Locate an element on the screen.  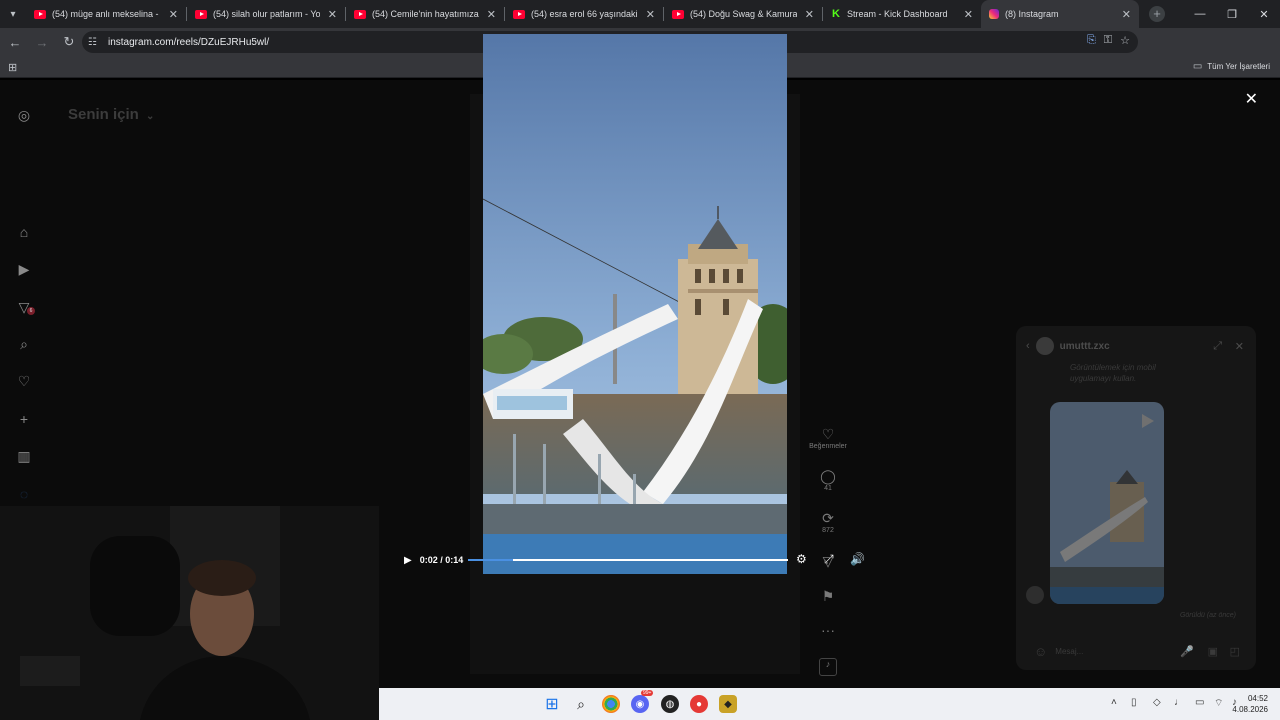
bookmark-star-icon: ☆ is located at coordinates (1125, 40).